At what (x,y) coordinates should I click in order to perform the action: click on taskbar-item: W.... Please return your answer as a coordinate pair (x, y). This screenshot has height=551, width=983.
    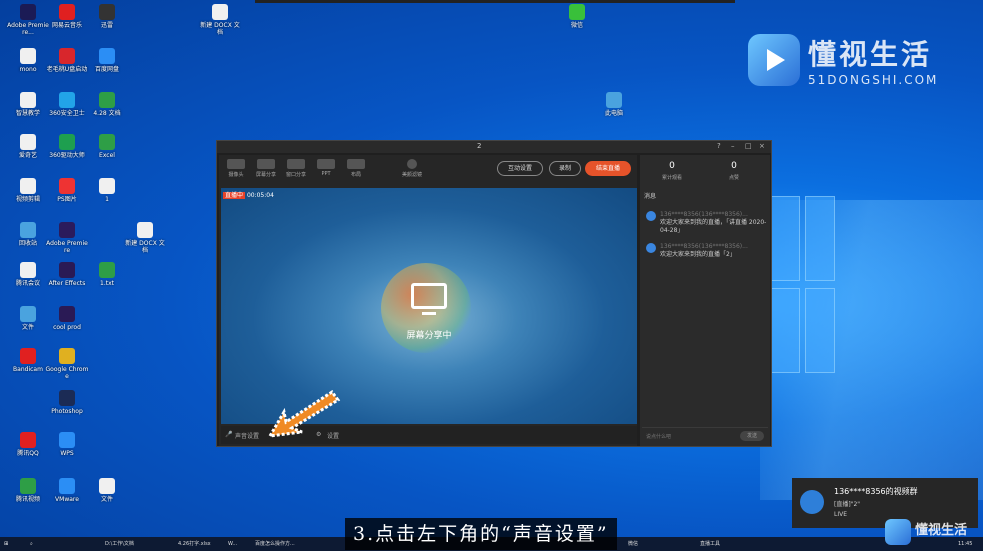
    Looking at the image, I should click on (238, 544).